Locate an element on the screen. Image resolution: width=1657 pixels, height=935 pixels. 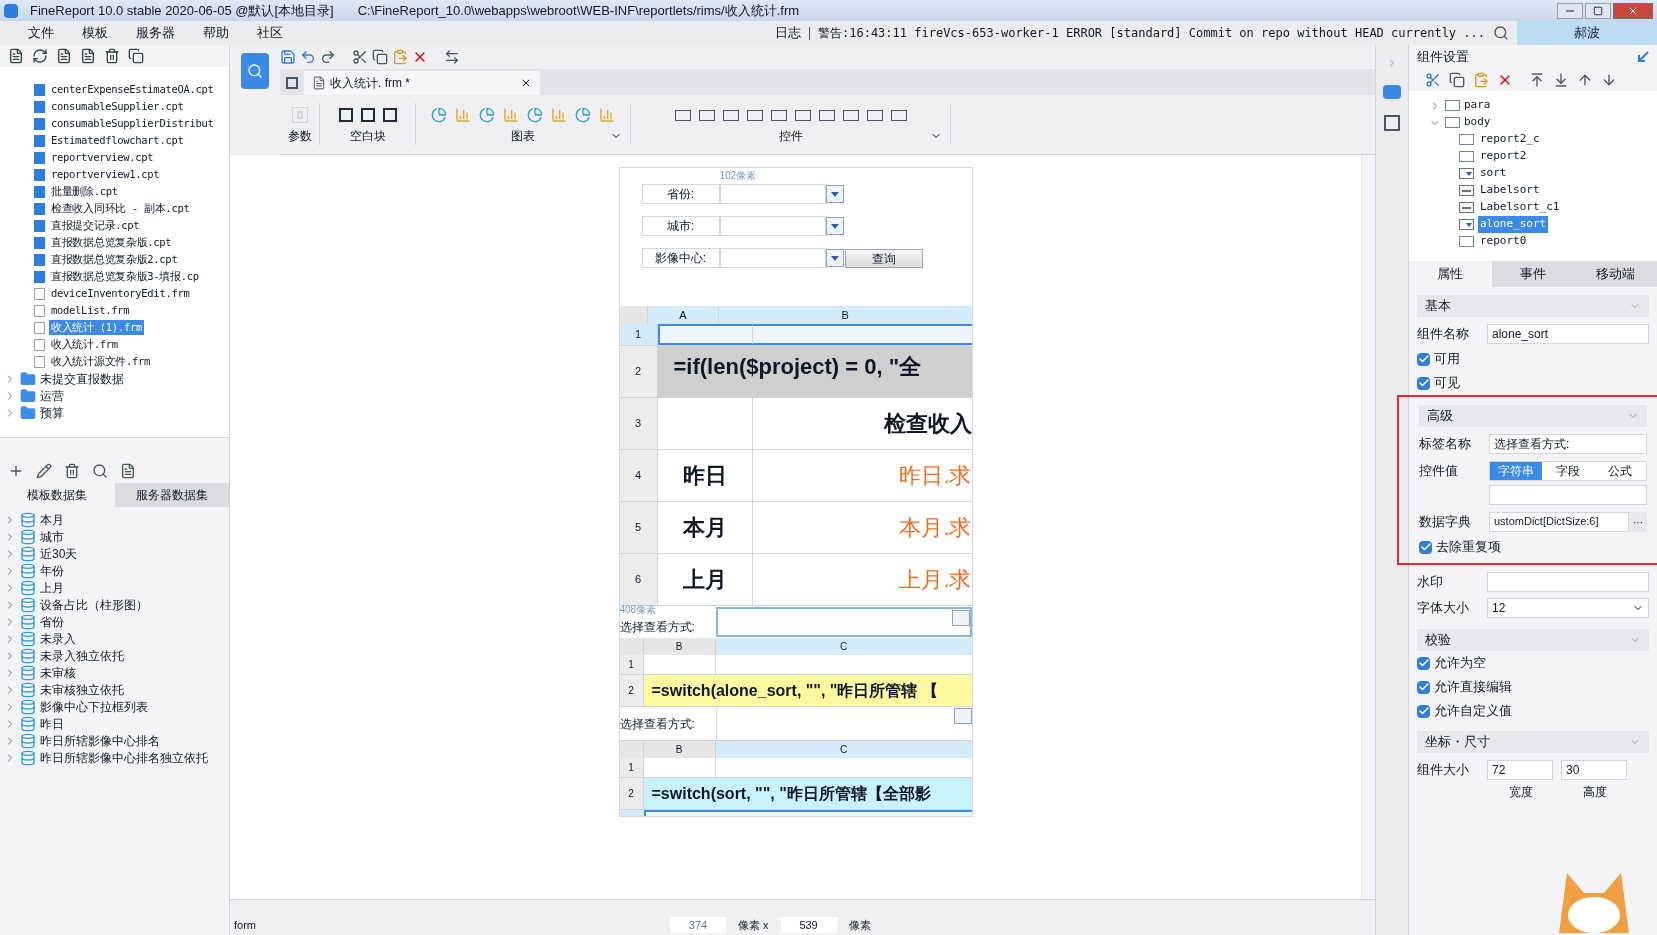
file-item: Estimatedflowchart.cpt is located at coordinates (117, 140).